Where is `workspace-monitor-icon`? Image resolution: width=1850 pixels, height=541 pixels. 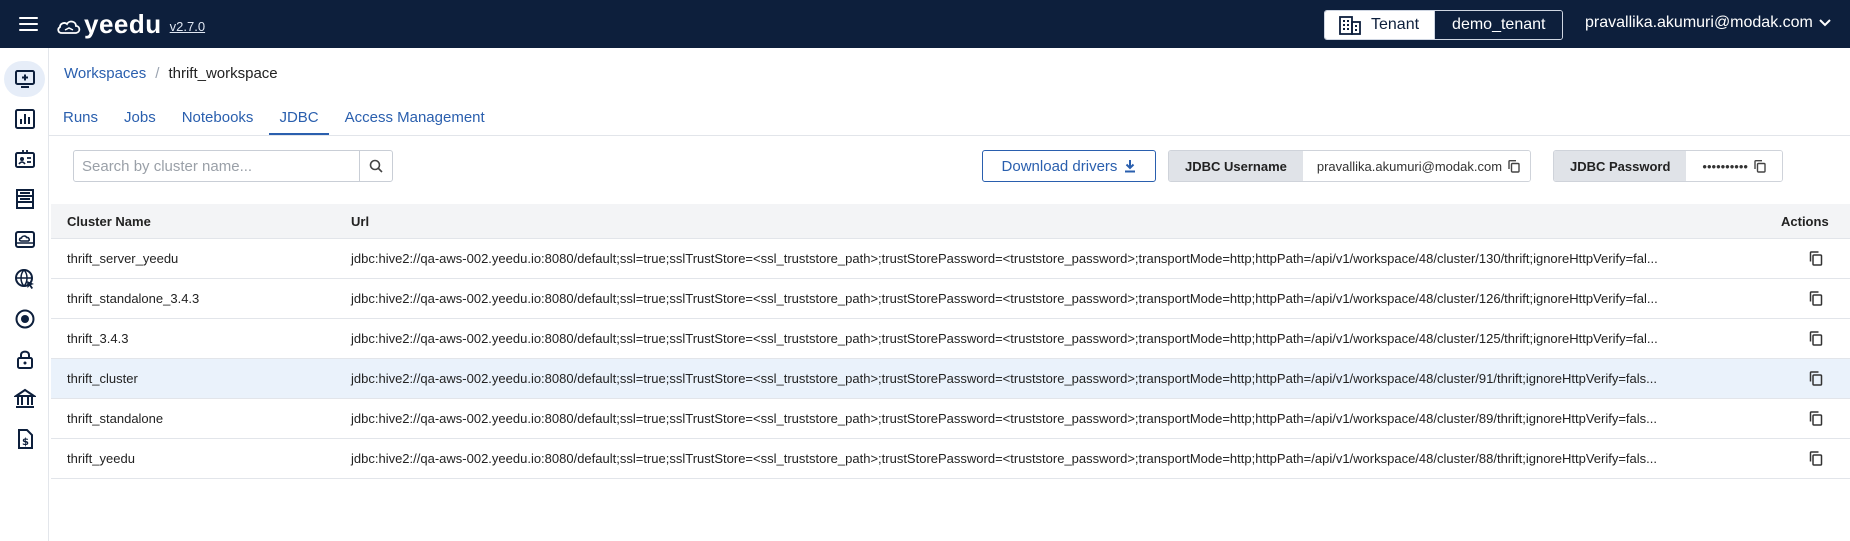
workspace-monitor-icon is located at coordinates (24, 79).